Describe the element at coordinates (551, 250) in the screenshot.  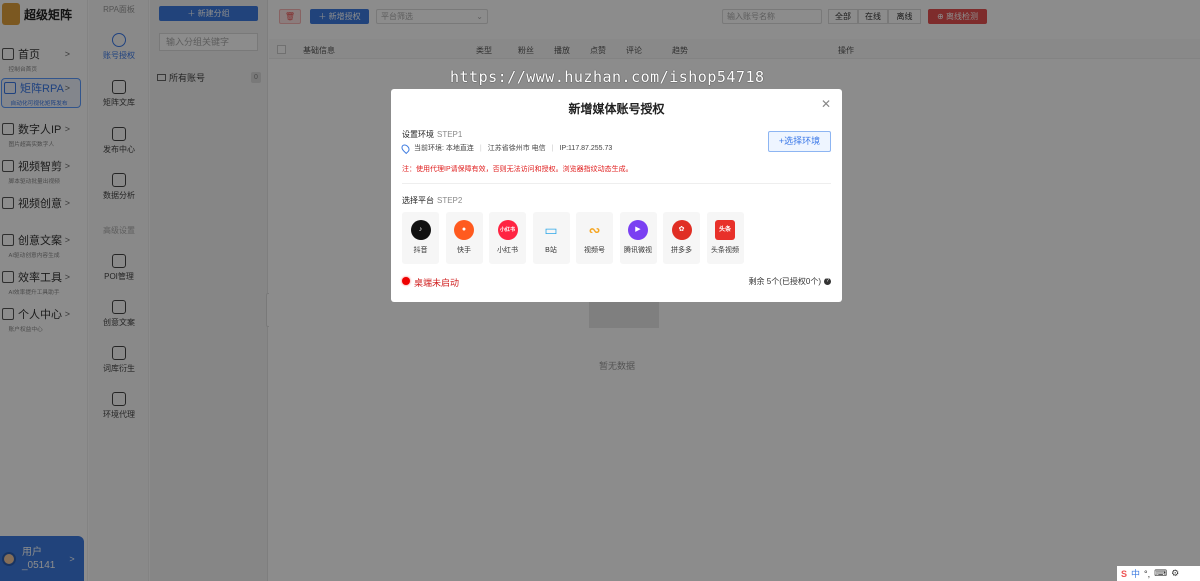
I see `platform-label: B站` at that location.